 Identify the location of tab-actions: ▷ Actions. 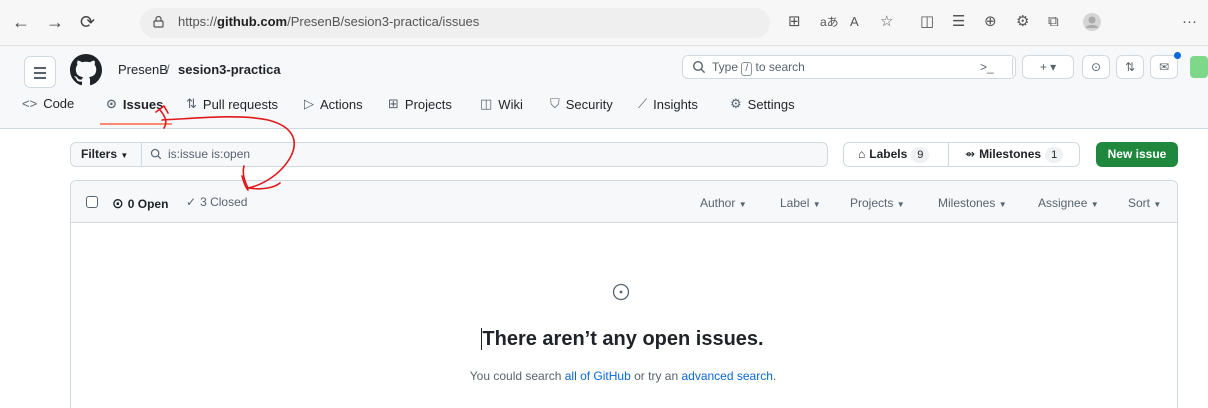
(333, 104).